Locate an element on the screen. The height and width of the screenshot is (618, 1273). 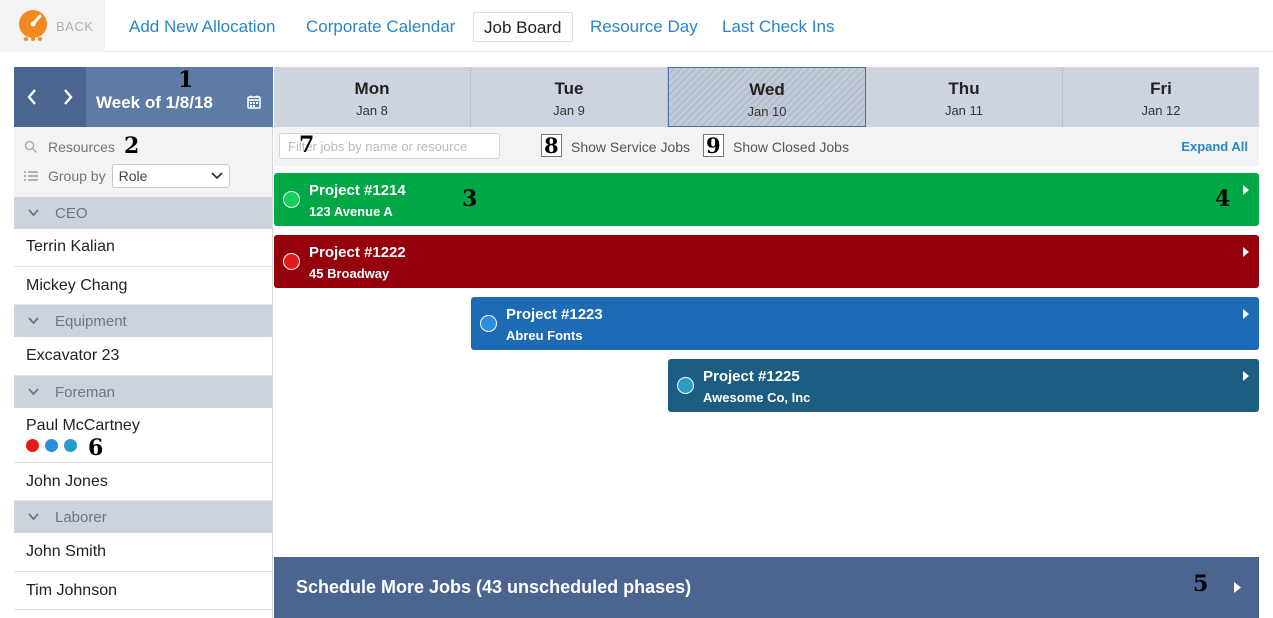
group-label: Laborer is located at coordinates (81, 517).